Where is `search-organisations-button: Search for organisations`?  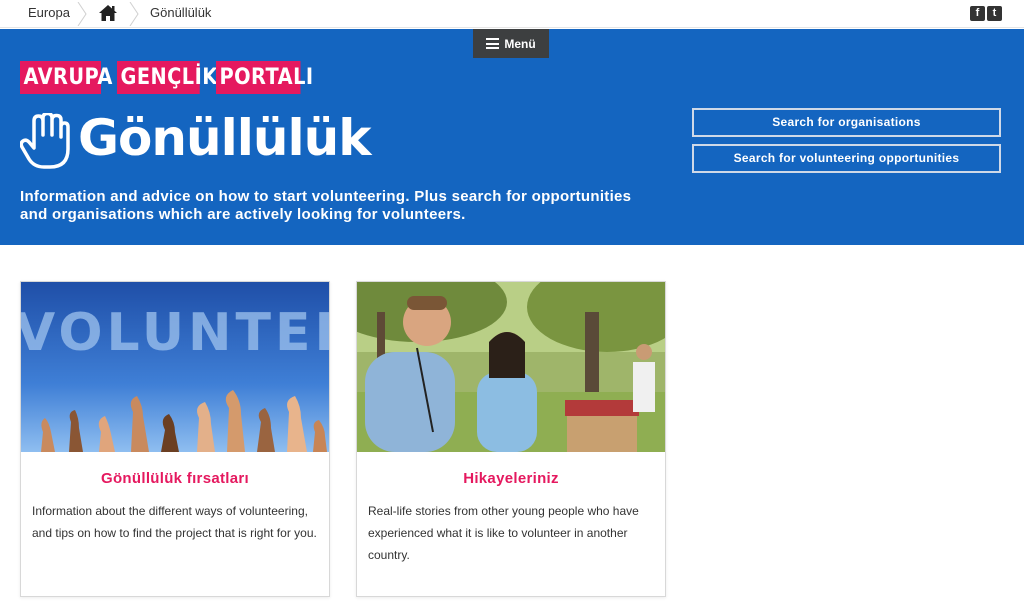
search-organisations-button: Search for organisations is located at coordinates (846, 122).